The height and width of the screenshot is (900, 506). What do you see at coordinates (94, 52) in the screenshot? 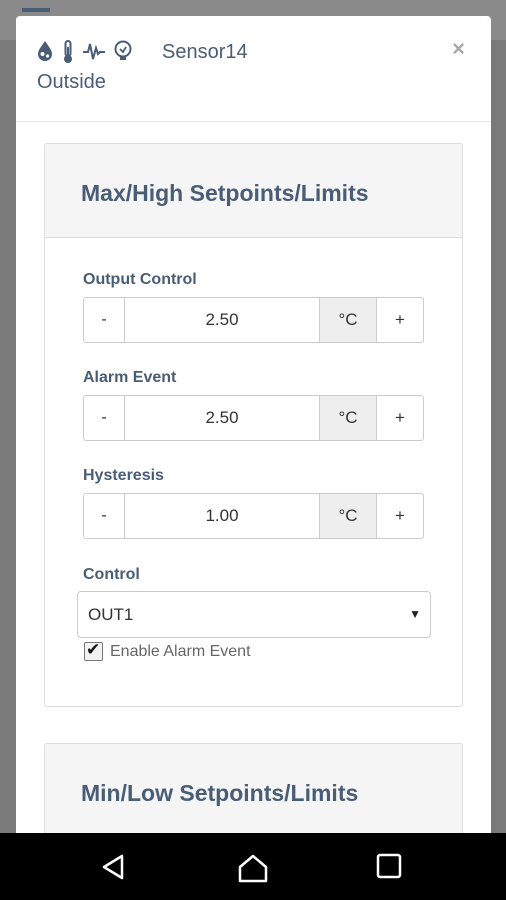
I see `pulse-icon` at bounding box center [94, 52].